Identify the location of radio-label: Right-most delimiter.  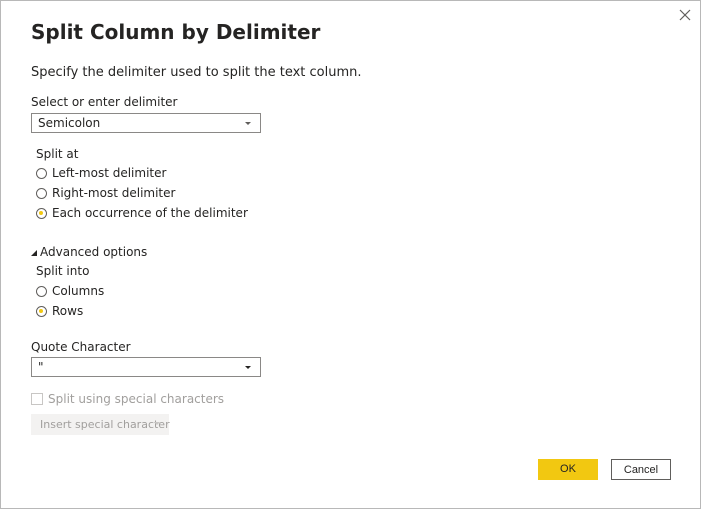
(114, 193).